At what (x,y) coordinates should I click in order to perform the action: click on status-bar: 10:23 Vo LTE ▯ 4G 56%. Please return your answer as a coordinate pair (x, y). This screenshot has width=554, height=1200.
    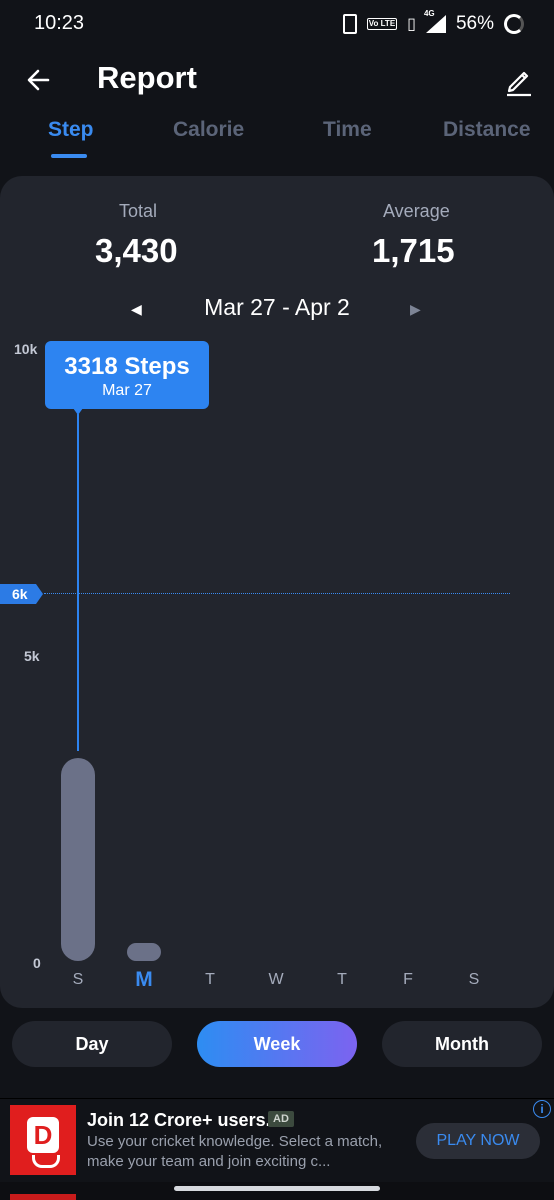
    Looking at the image, I should click on (277, 24).